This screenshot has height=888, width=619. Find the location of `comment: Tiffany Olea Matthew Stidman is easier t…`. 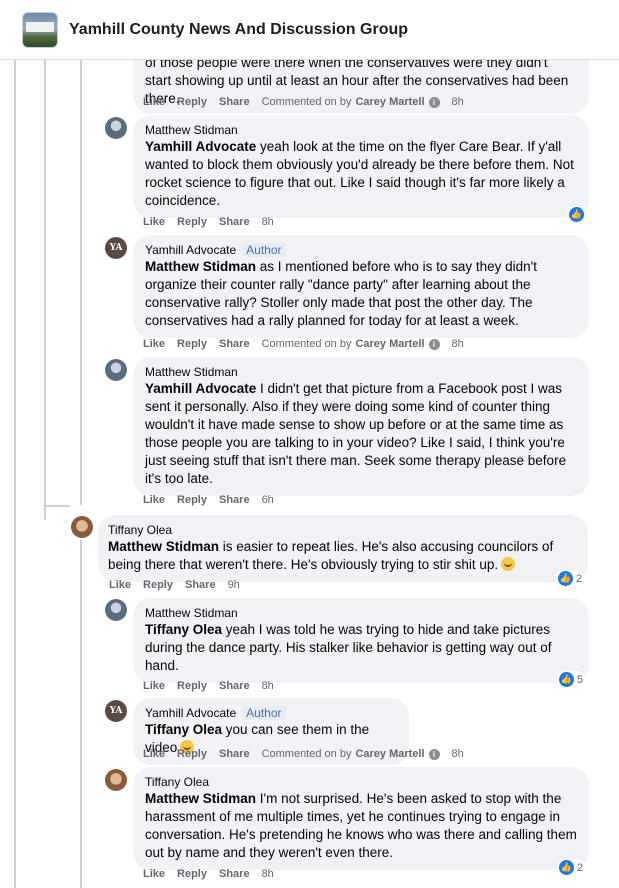

comment: Tiffany Olea Matthew Stidman is easier t… is located at coordinates (343, 548).